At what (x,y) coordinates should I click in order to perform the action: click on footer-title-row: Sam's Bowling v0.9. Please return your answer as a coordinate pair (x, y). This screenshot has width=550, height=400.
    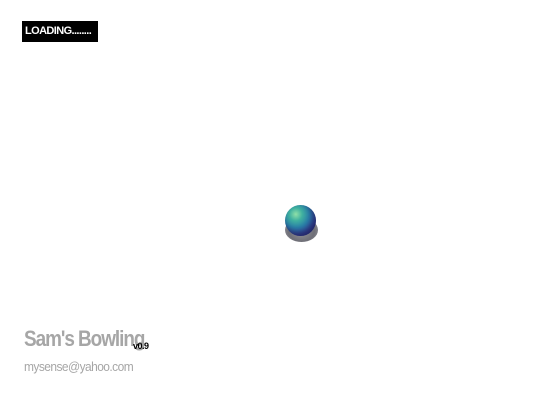
    Looking at the image, I should click on (94, 339).